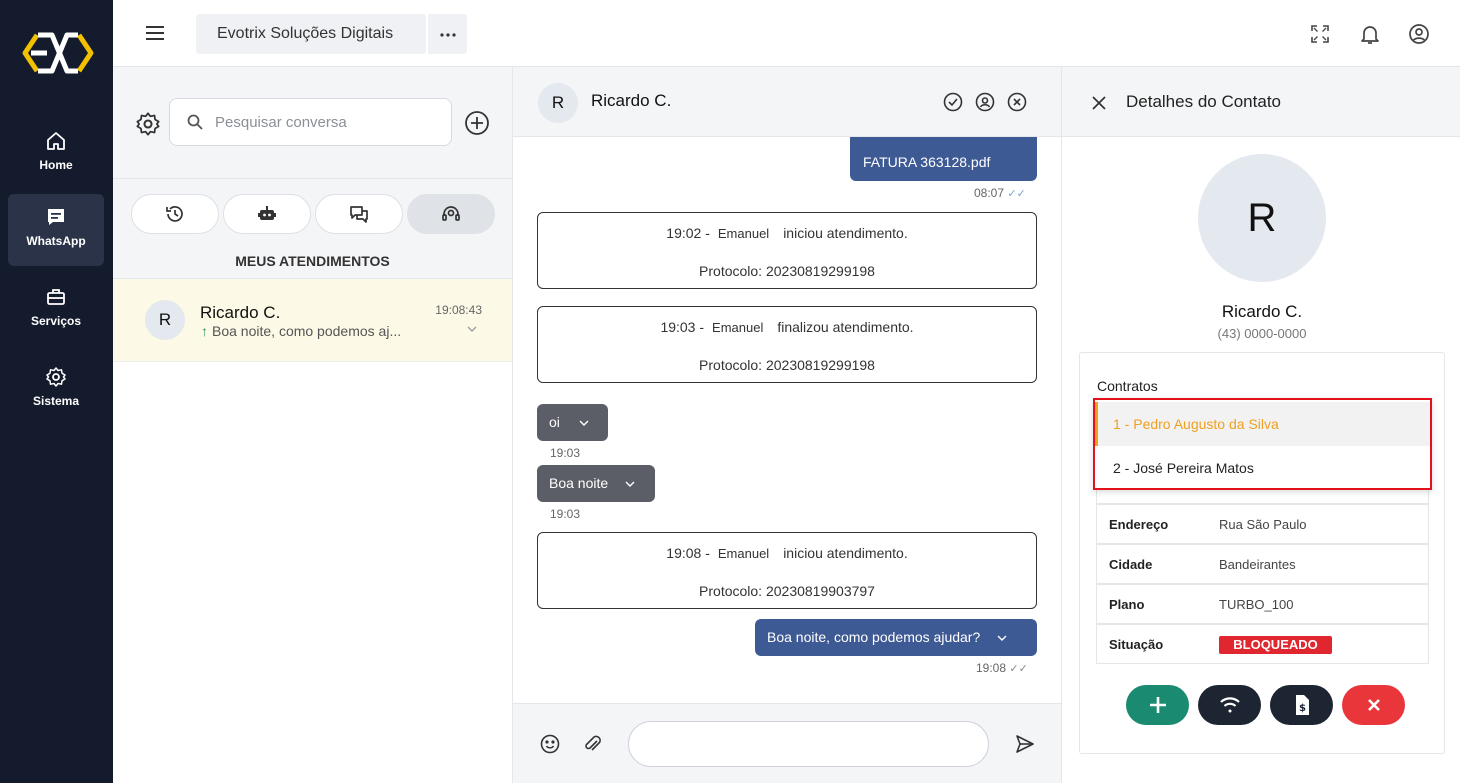  Describe the element at coordinates (1261, 102) in the screenshot. I see `details-header: Detalhes do Contato` at that location.